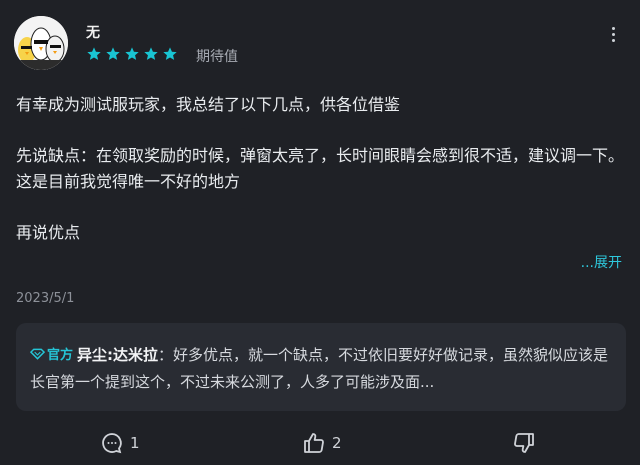 The width and height of the screenshot is (640, 465). What do you see at coordinates (112, 443) in the screenshot?
I see `comment-icon` at bounding box center [112, 443].